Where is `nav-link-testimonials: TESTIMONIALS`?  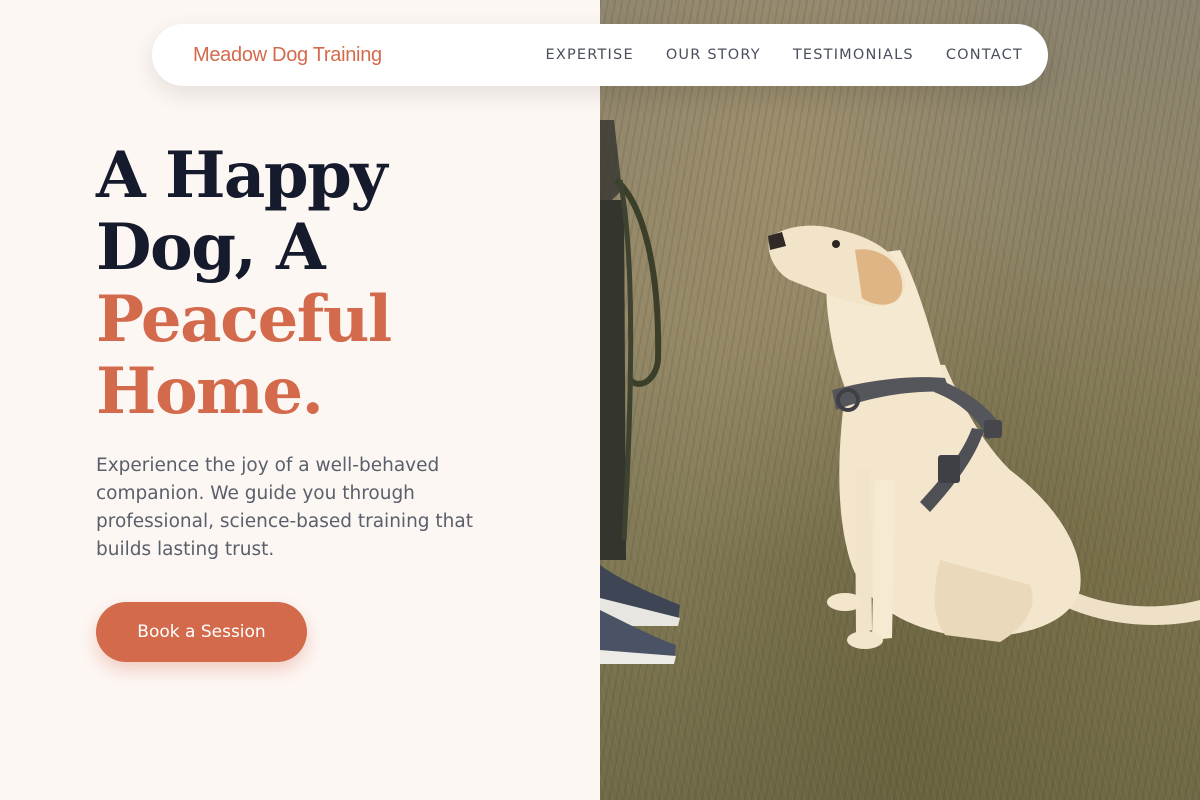
nav-link-testimonials: TESTIMONIALS is located at coordinates (853, 55).